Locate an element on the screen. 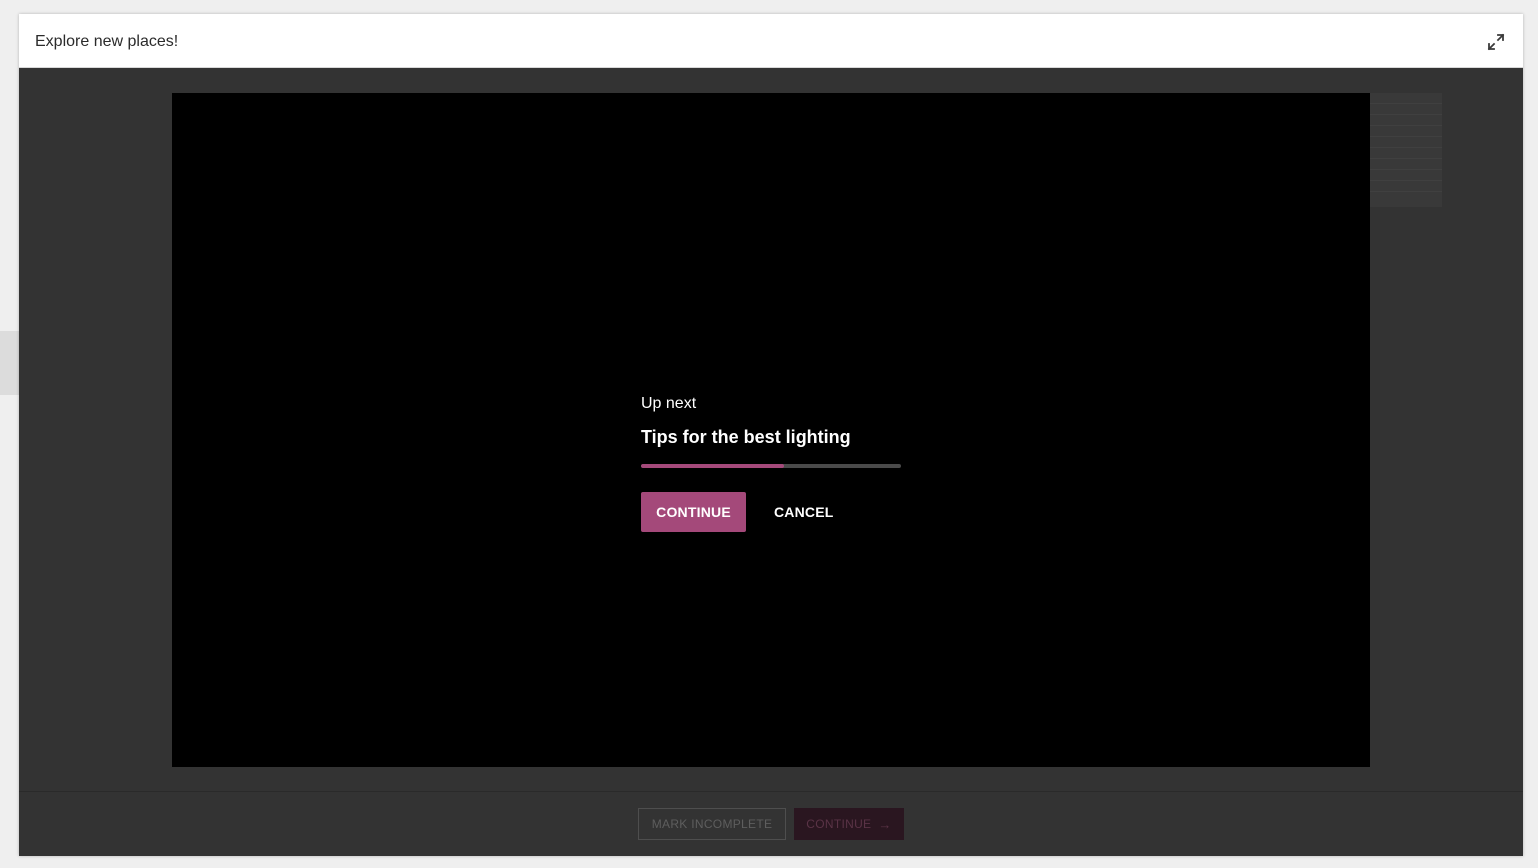 This screenshot has height=868, width=1538. cancel-button: CANCEL is located at coordinates (804, 512).